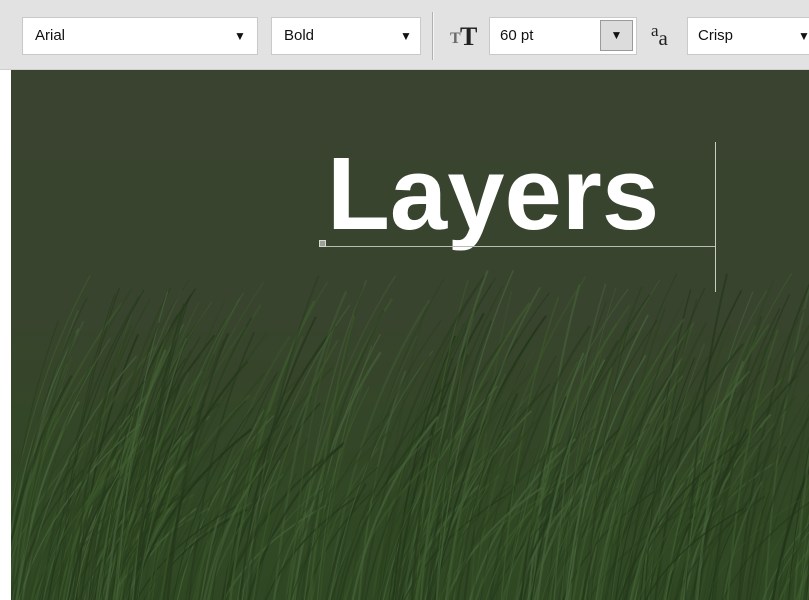 This screenshot has height=600, width=809. I want to click on font-family-value: Arial, so click(50, 35).